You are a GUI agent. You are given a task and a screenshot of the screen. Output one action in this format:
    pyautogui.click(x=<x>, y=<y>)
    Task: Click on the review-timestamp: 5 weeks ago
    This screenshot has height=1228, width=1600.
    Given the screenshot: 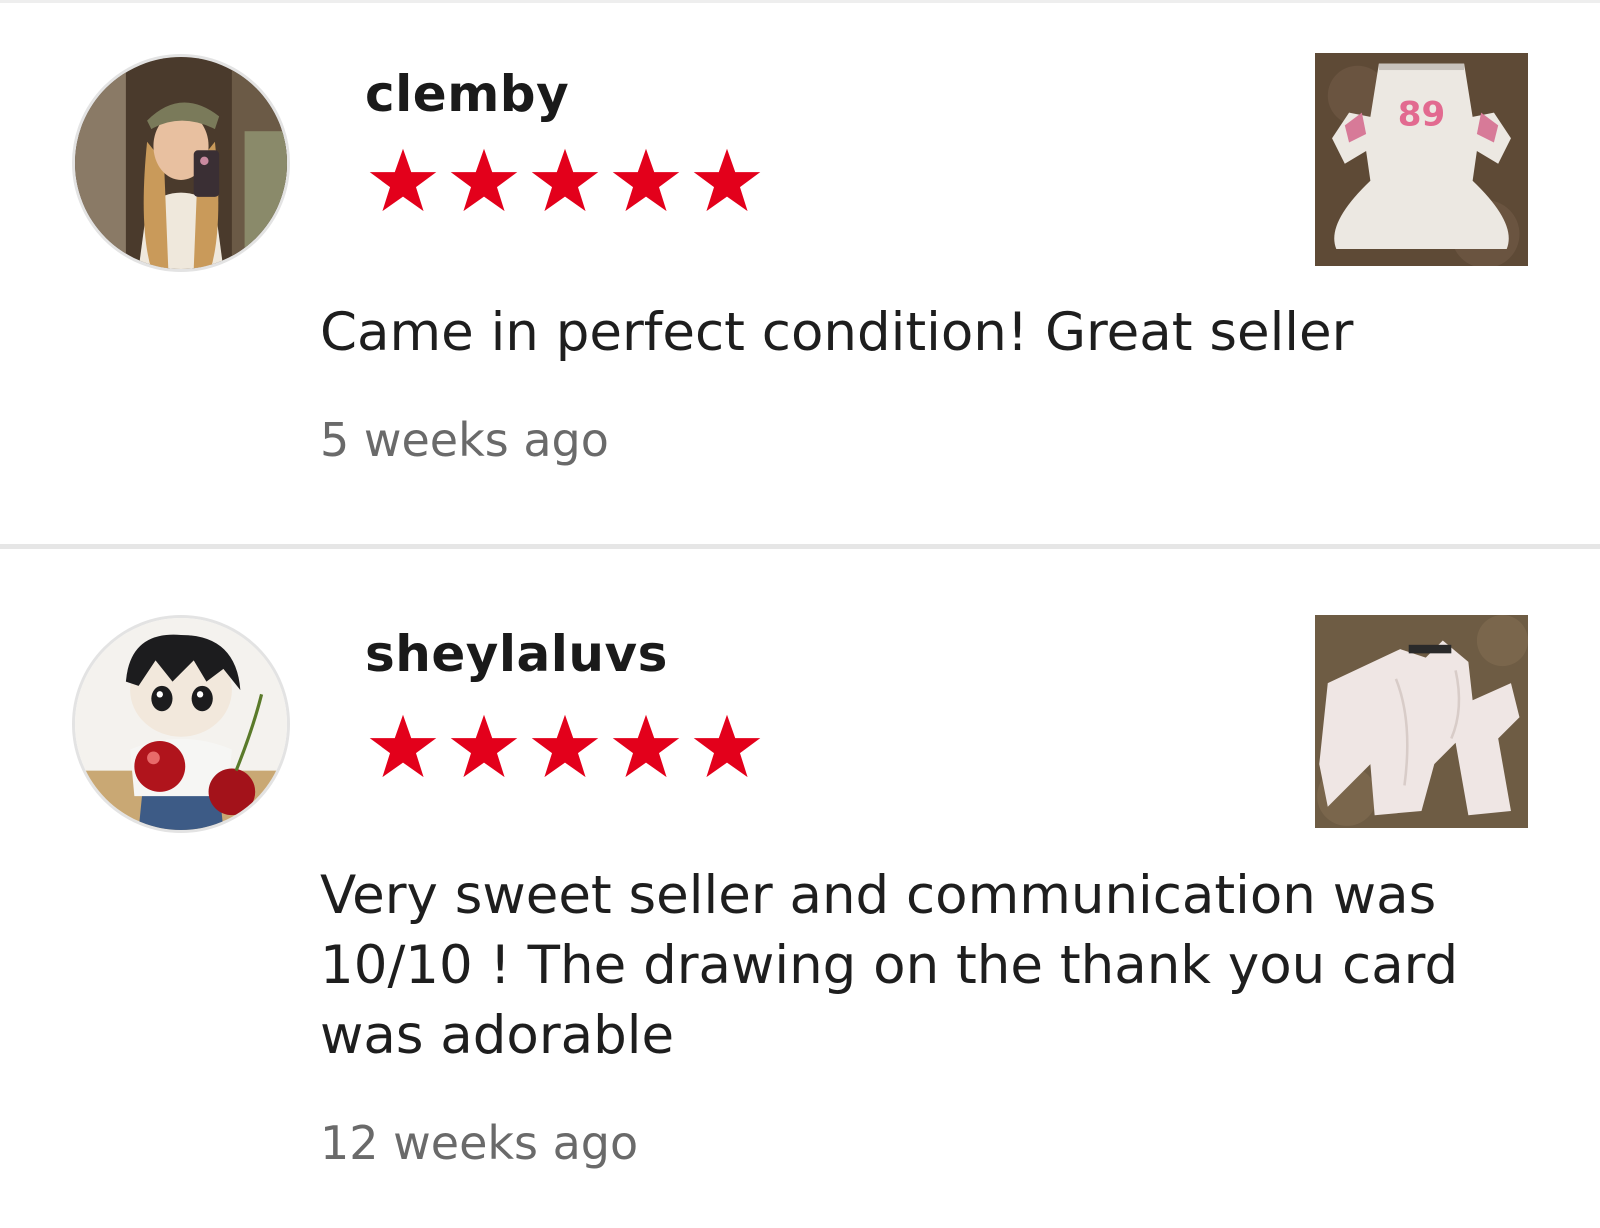 What is the action you would take?
    pyautogui.click(x=464, y=440)
    